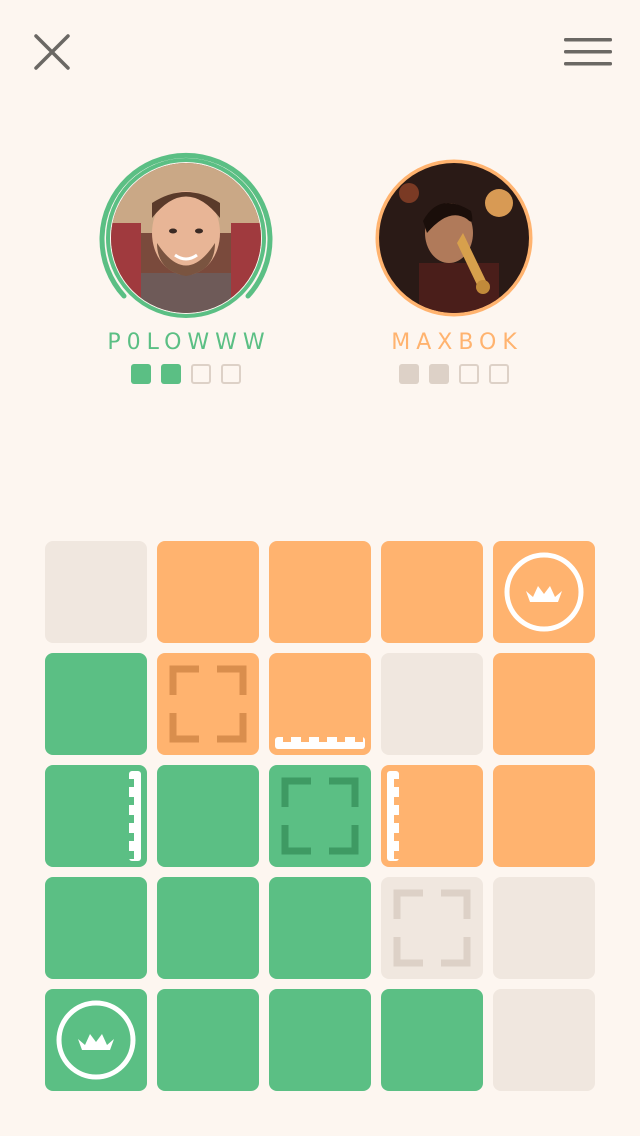 The width and height of the screenshot is (640, 1136). I want to click on player-2-avatar-frame, so click(454, 238).